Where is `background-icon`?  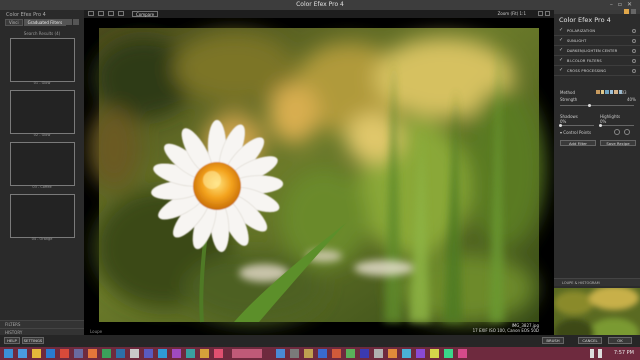
background-icon is located at coordinates (121, 13).